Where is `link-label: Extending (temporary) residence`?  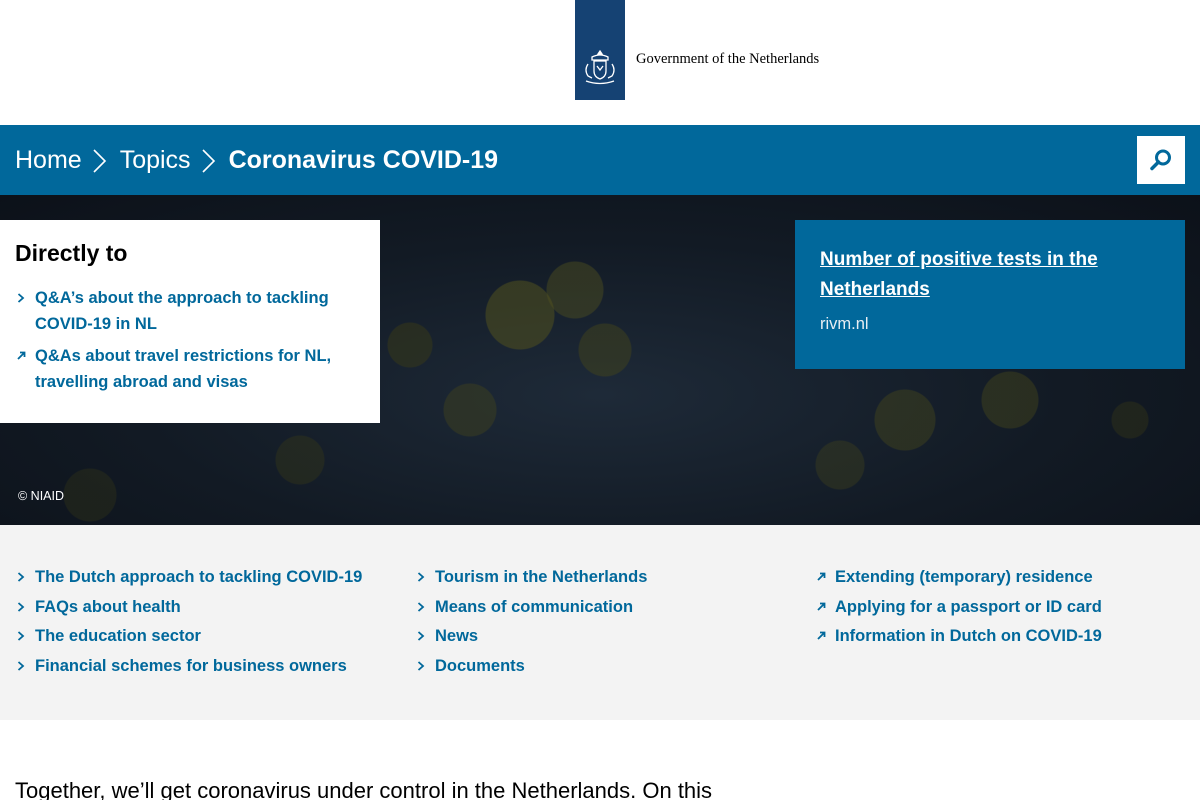
link-label: Extending (temporary) residence is located at coordinates (964, 577).